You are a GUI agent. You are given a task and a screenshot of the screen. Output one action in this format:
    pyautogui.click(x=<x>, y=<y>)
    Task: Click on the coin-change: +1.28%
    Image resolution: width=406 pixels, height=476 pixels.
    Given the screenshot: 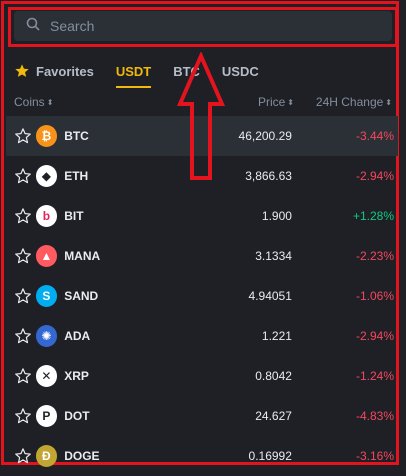 What is the action you would take?
    pyautogui.click(x=373, y=216)
    